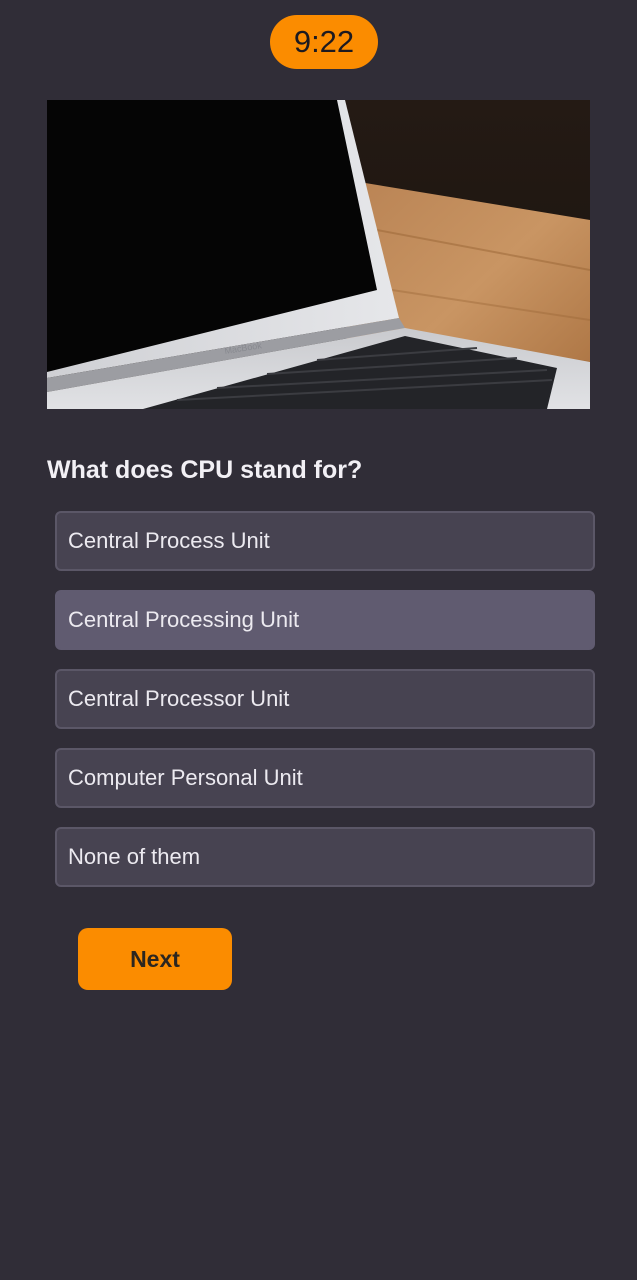 The image size is (637, 1280). Describe the element at coordinates (324, 42) in the screenshot. I see `countdown-timer: 9:22` at that location.